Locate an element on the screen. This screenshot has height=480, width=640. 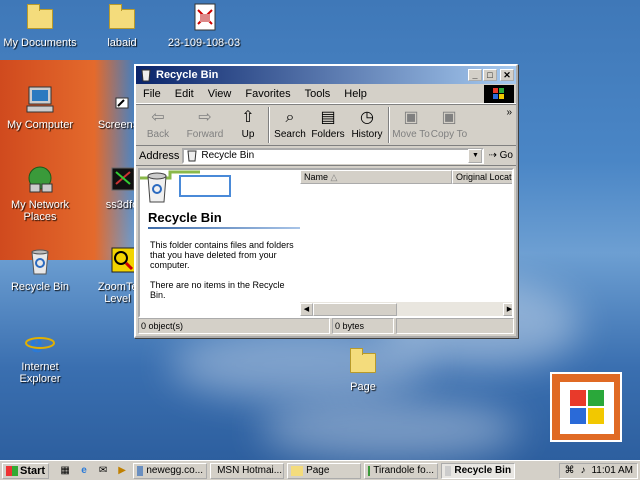
up-folder-icon: ⇧ is located at coordinates (248, 117).